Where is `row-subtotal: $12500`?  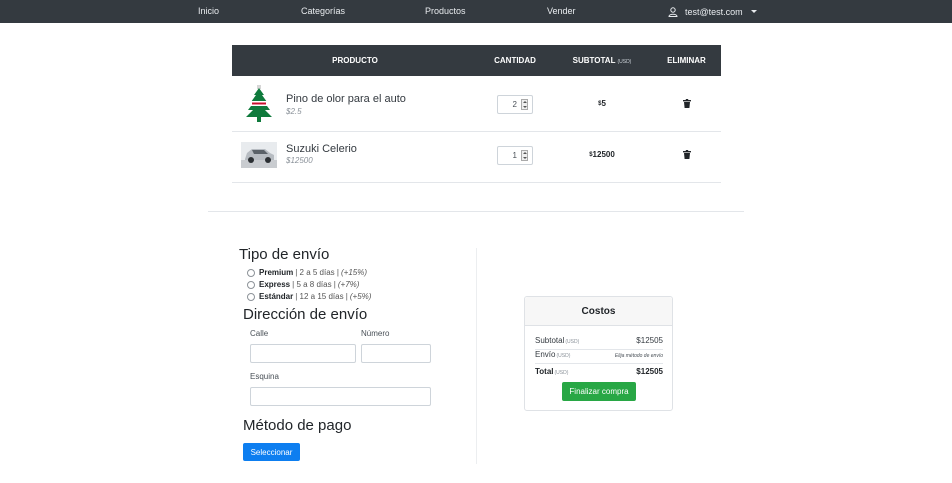
row-subtotal: $12500 is located at coordinates (602, 154).